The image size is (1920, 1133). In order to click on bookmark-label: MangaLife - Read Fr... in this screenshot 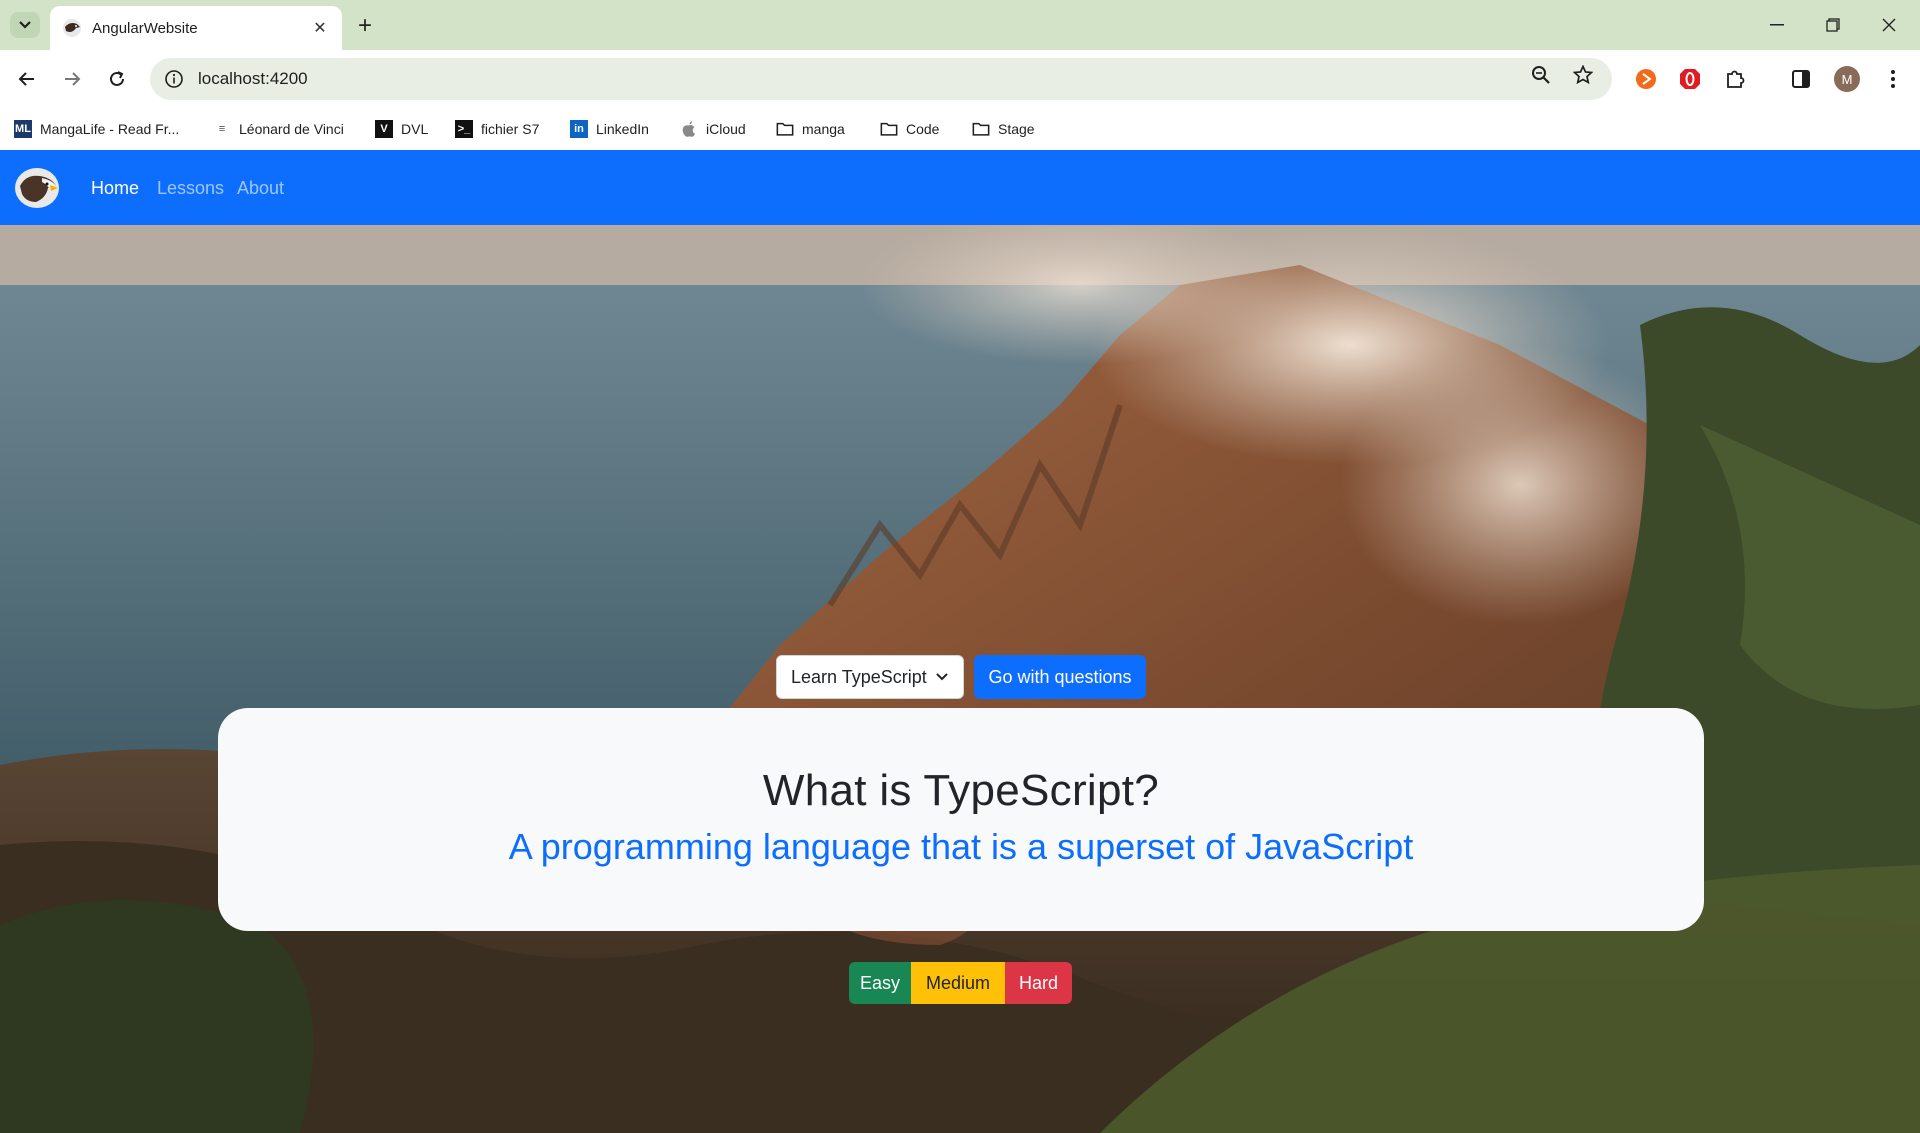, I will do `click(110, 129)`.